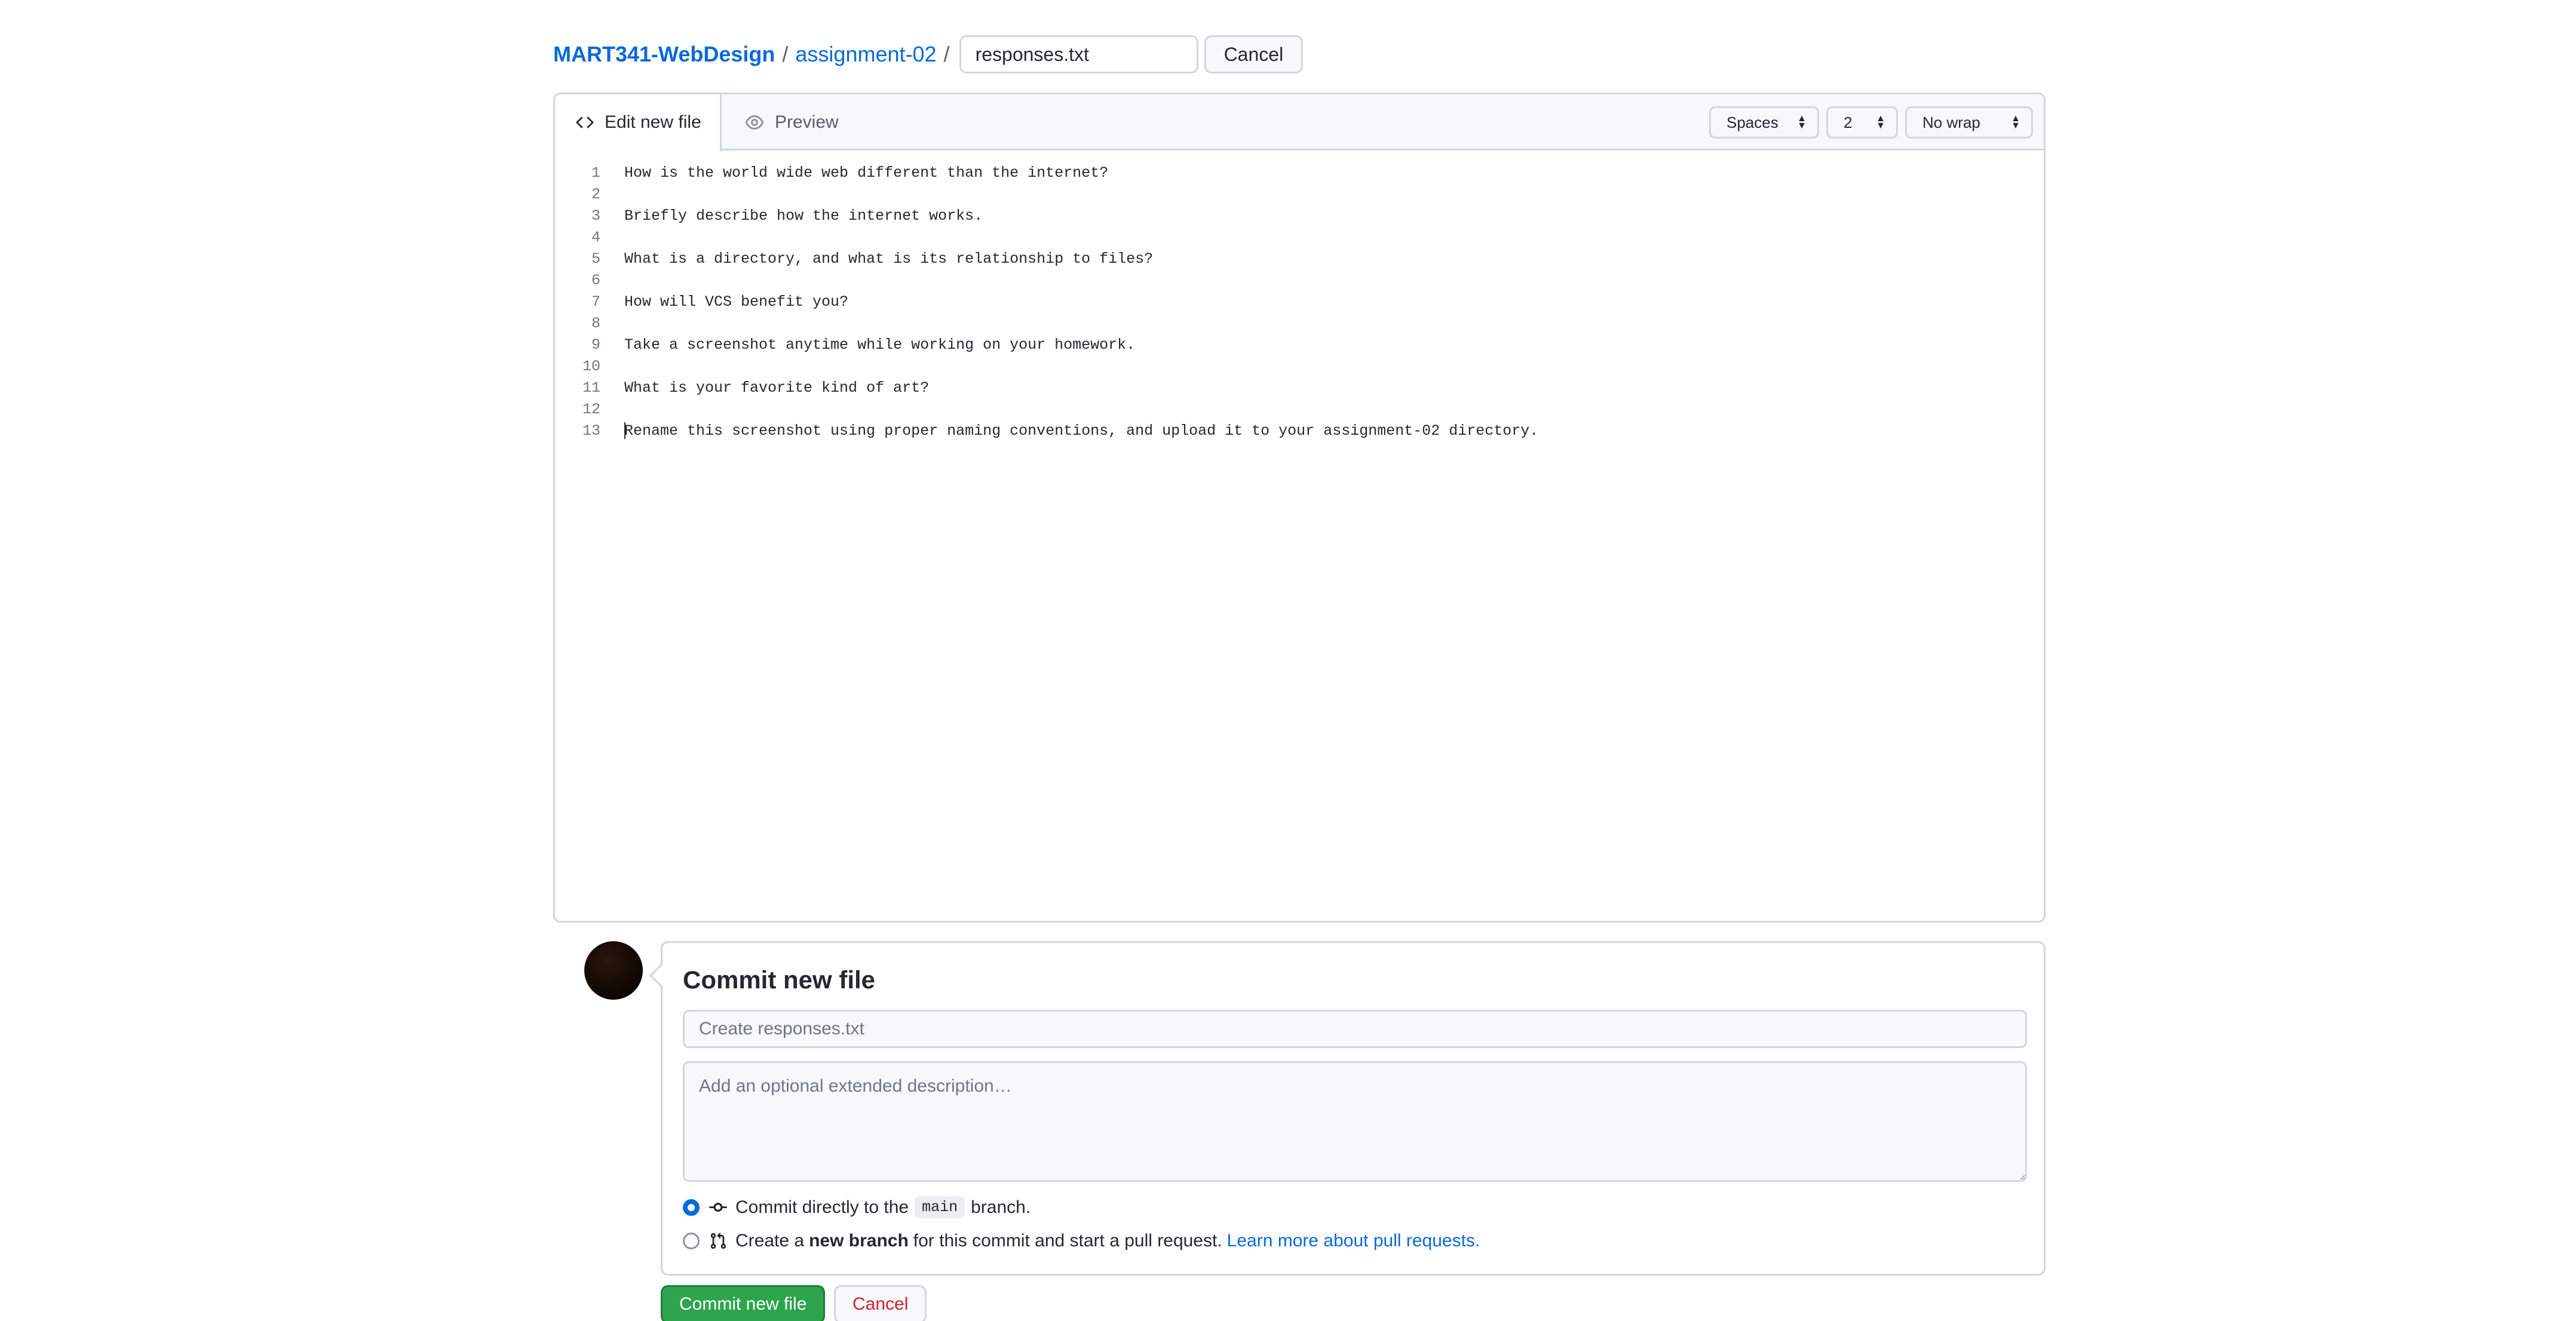 Image resolution: width=2576 pixels, height=1321 pixels. I want to click on branch-name-badge: main, so click(940, 1207).